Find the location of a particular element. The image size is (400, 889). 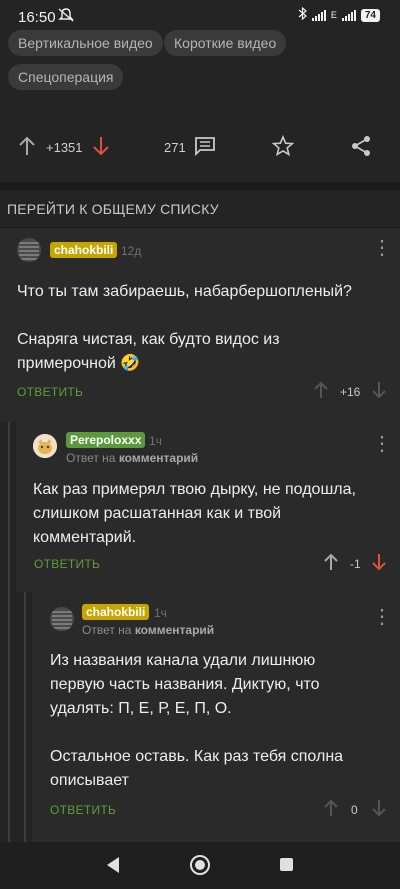

signal-icon is located at coordinates (318, 15).